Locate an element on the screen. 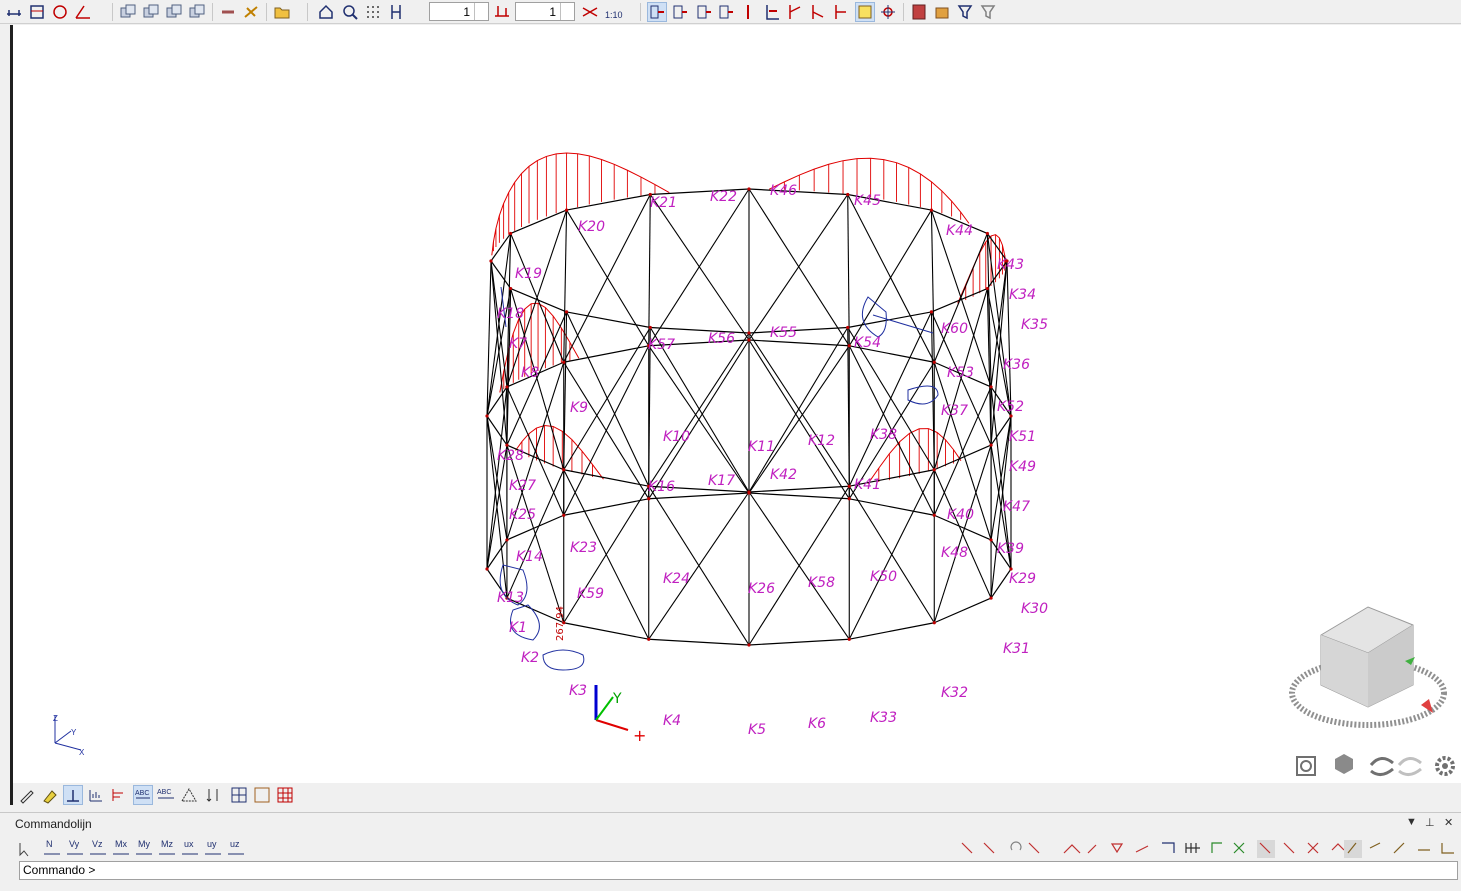 The image size is (1461, 891). layers-icon is located at coordinates (262, 795).